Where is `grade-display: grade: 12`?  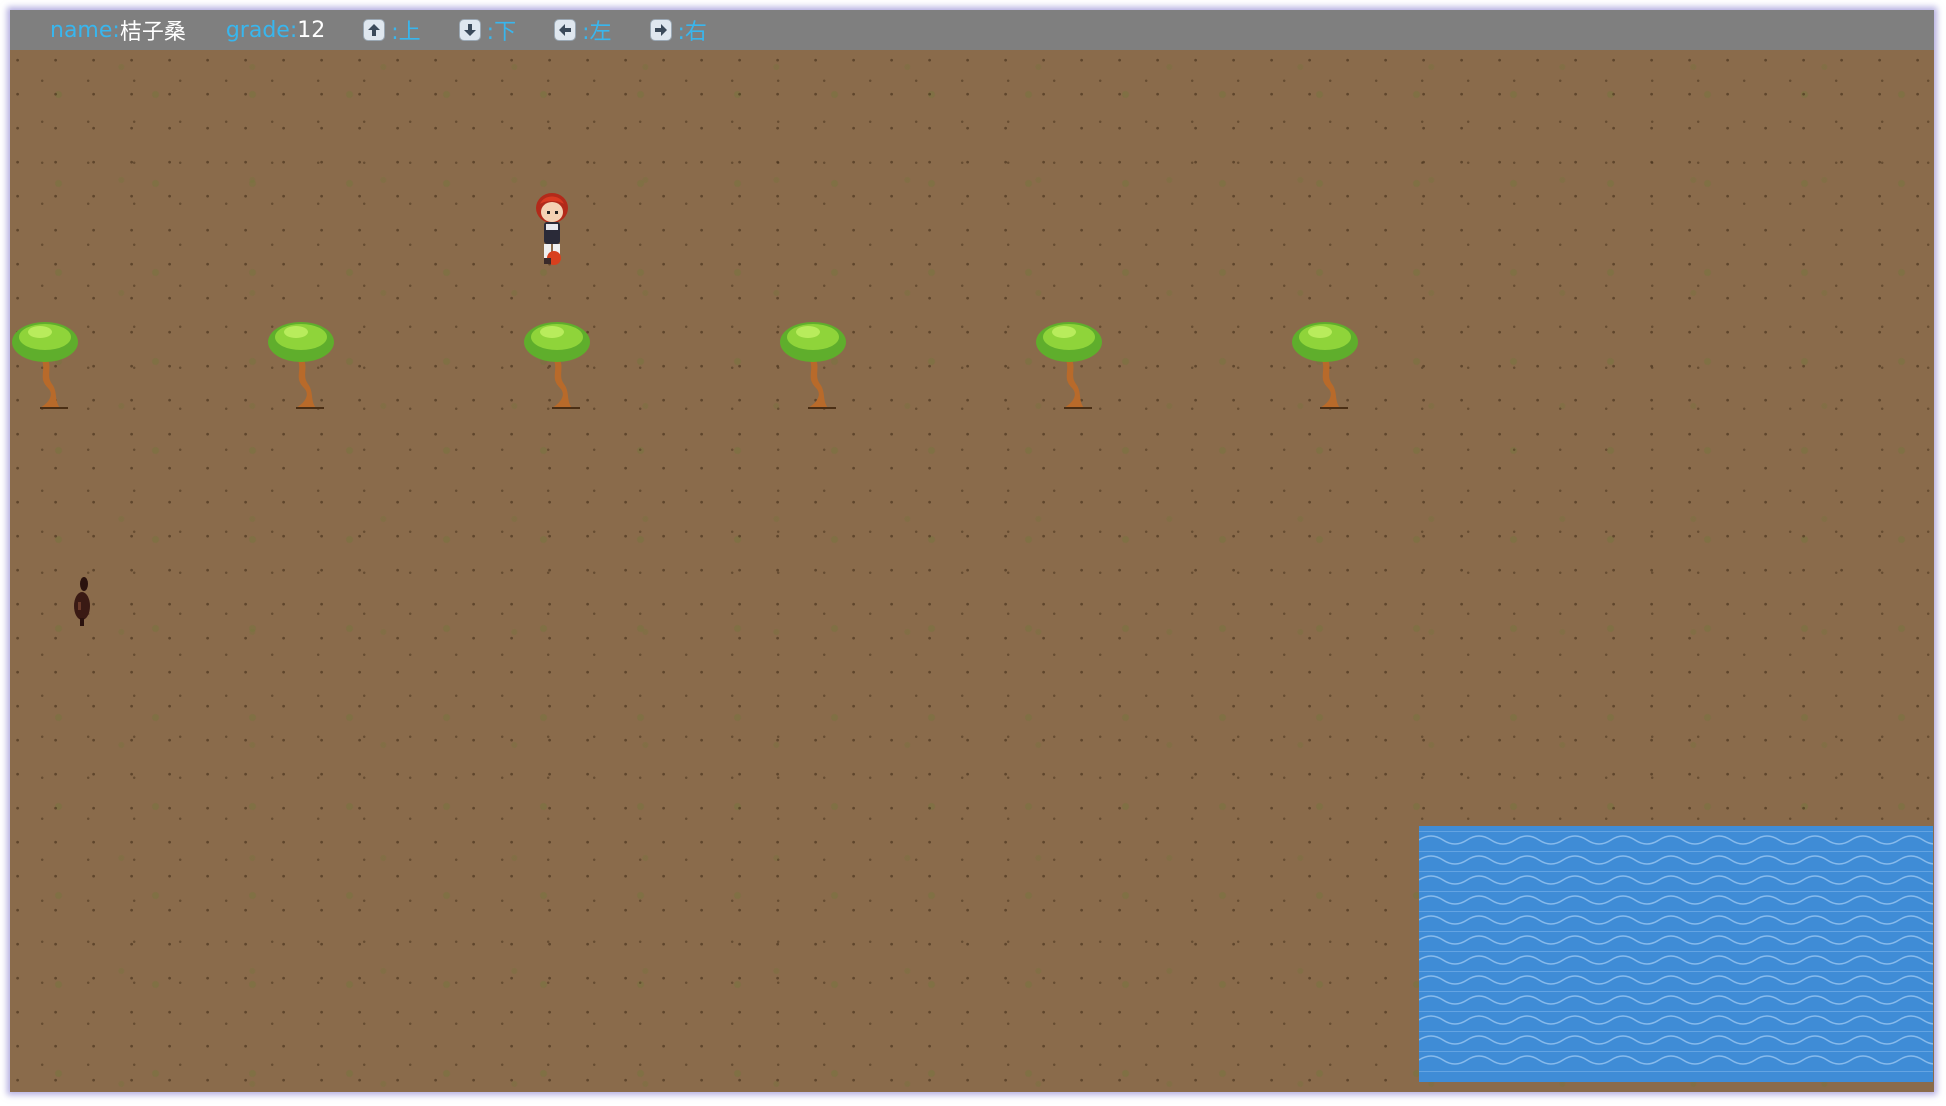 grade-display: grade: 12 is located at coordinates (275, 30).